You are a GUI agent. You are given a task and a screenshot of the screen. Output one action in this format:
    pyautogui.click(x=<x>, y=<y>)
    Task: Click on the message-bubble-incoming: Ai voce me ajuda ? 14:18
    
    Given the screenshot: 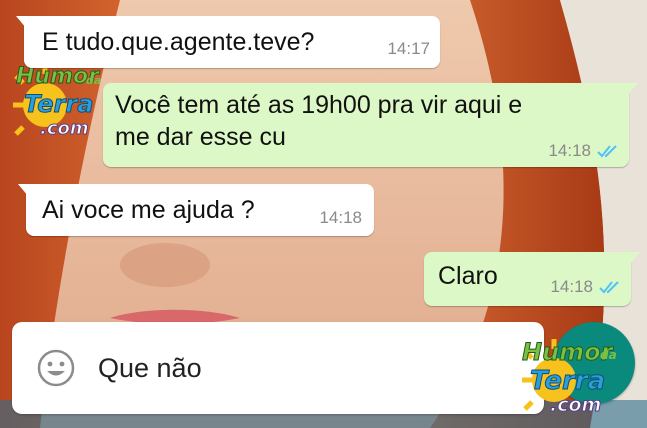 What is the action you would take?
    pyautogui.click(x=196, y=210)
    